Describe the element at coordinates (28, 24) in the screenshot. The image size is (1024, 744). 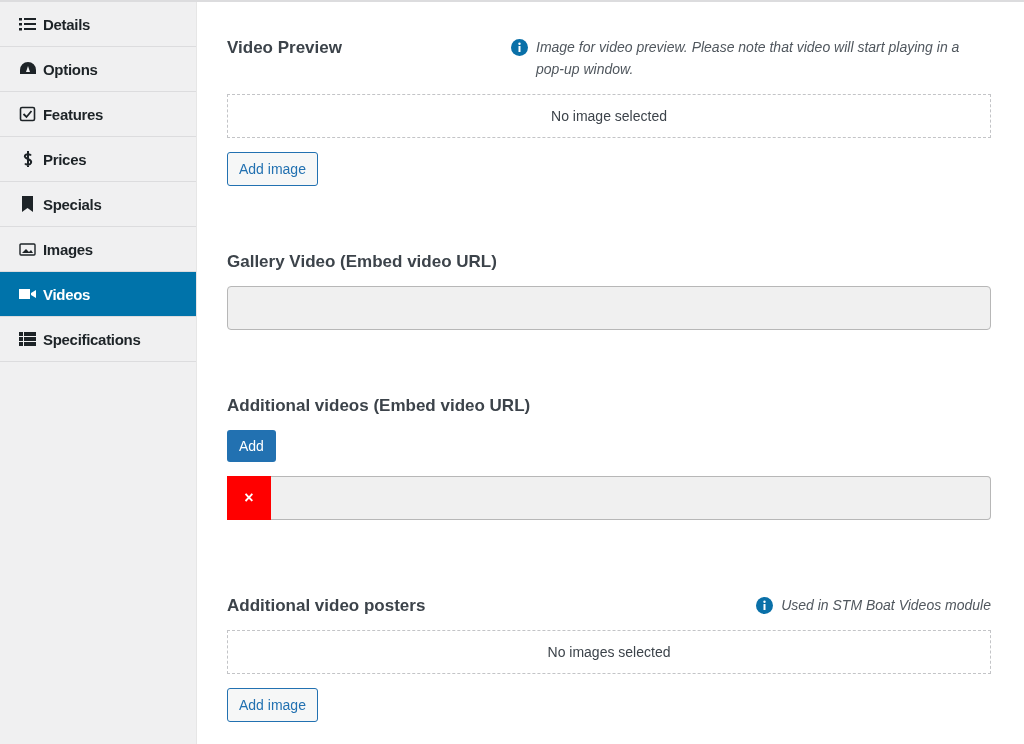
I see `list-icon` at that location.